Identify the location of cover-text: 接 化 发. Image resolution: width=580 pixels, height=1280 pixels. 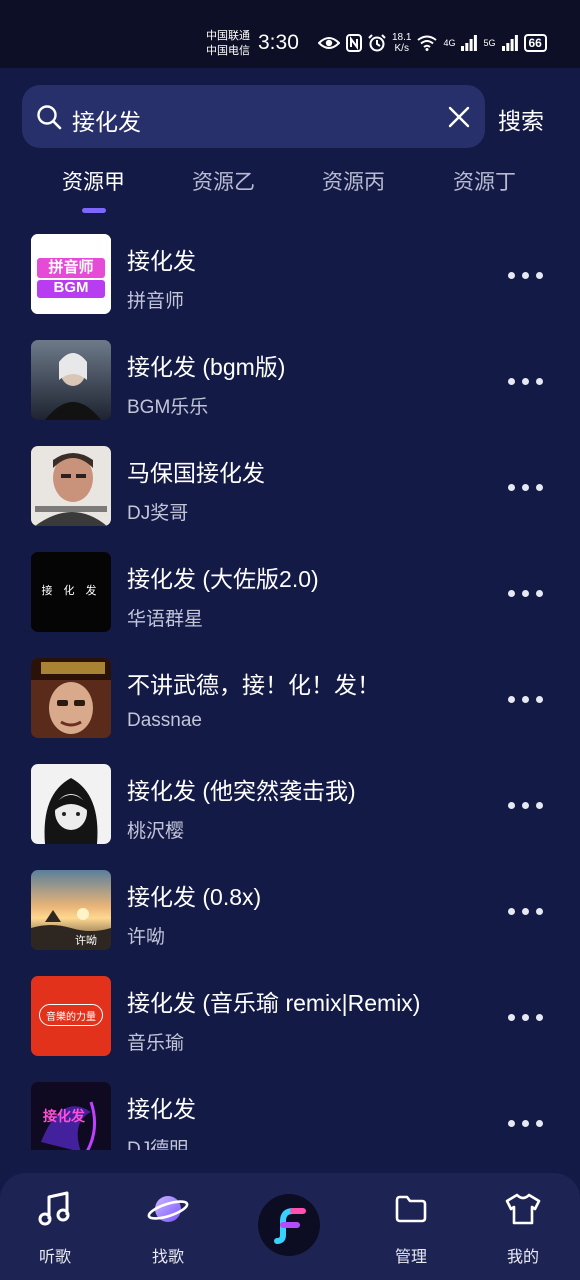
(71, 591).